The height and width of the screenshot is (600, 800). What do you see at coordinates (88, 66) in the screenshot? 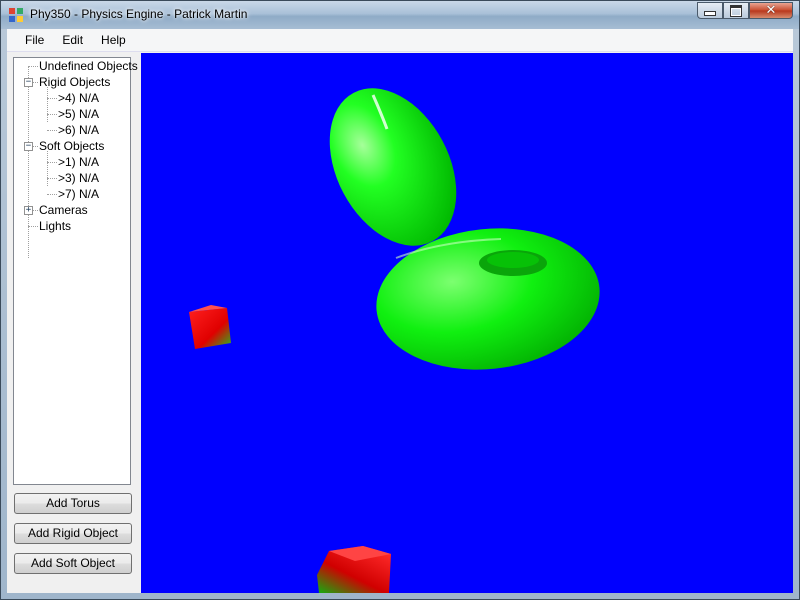
I see `tree-item-undefined-objects: Undefined Objects` at bounding box center [88, 66].